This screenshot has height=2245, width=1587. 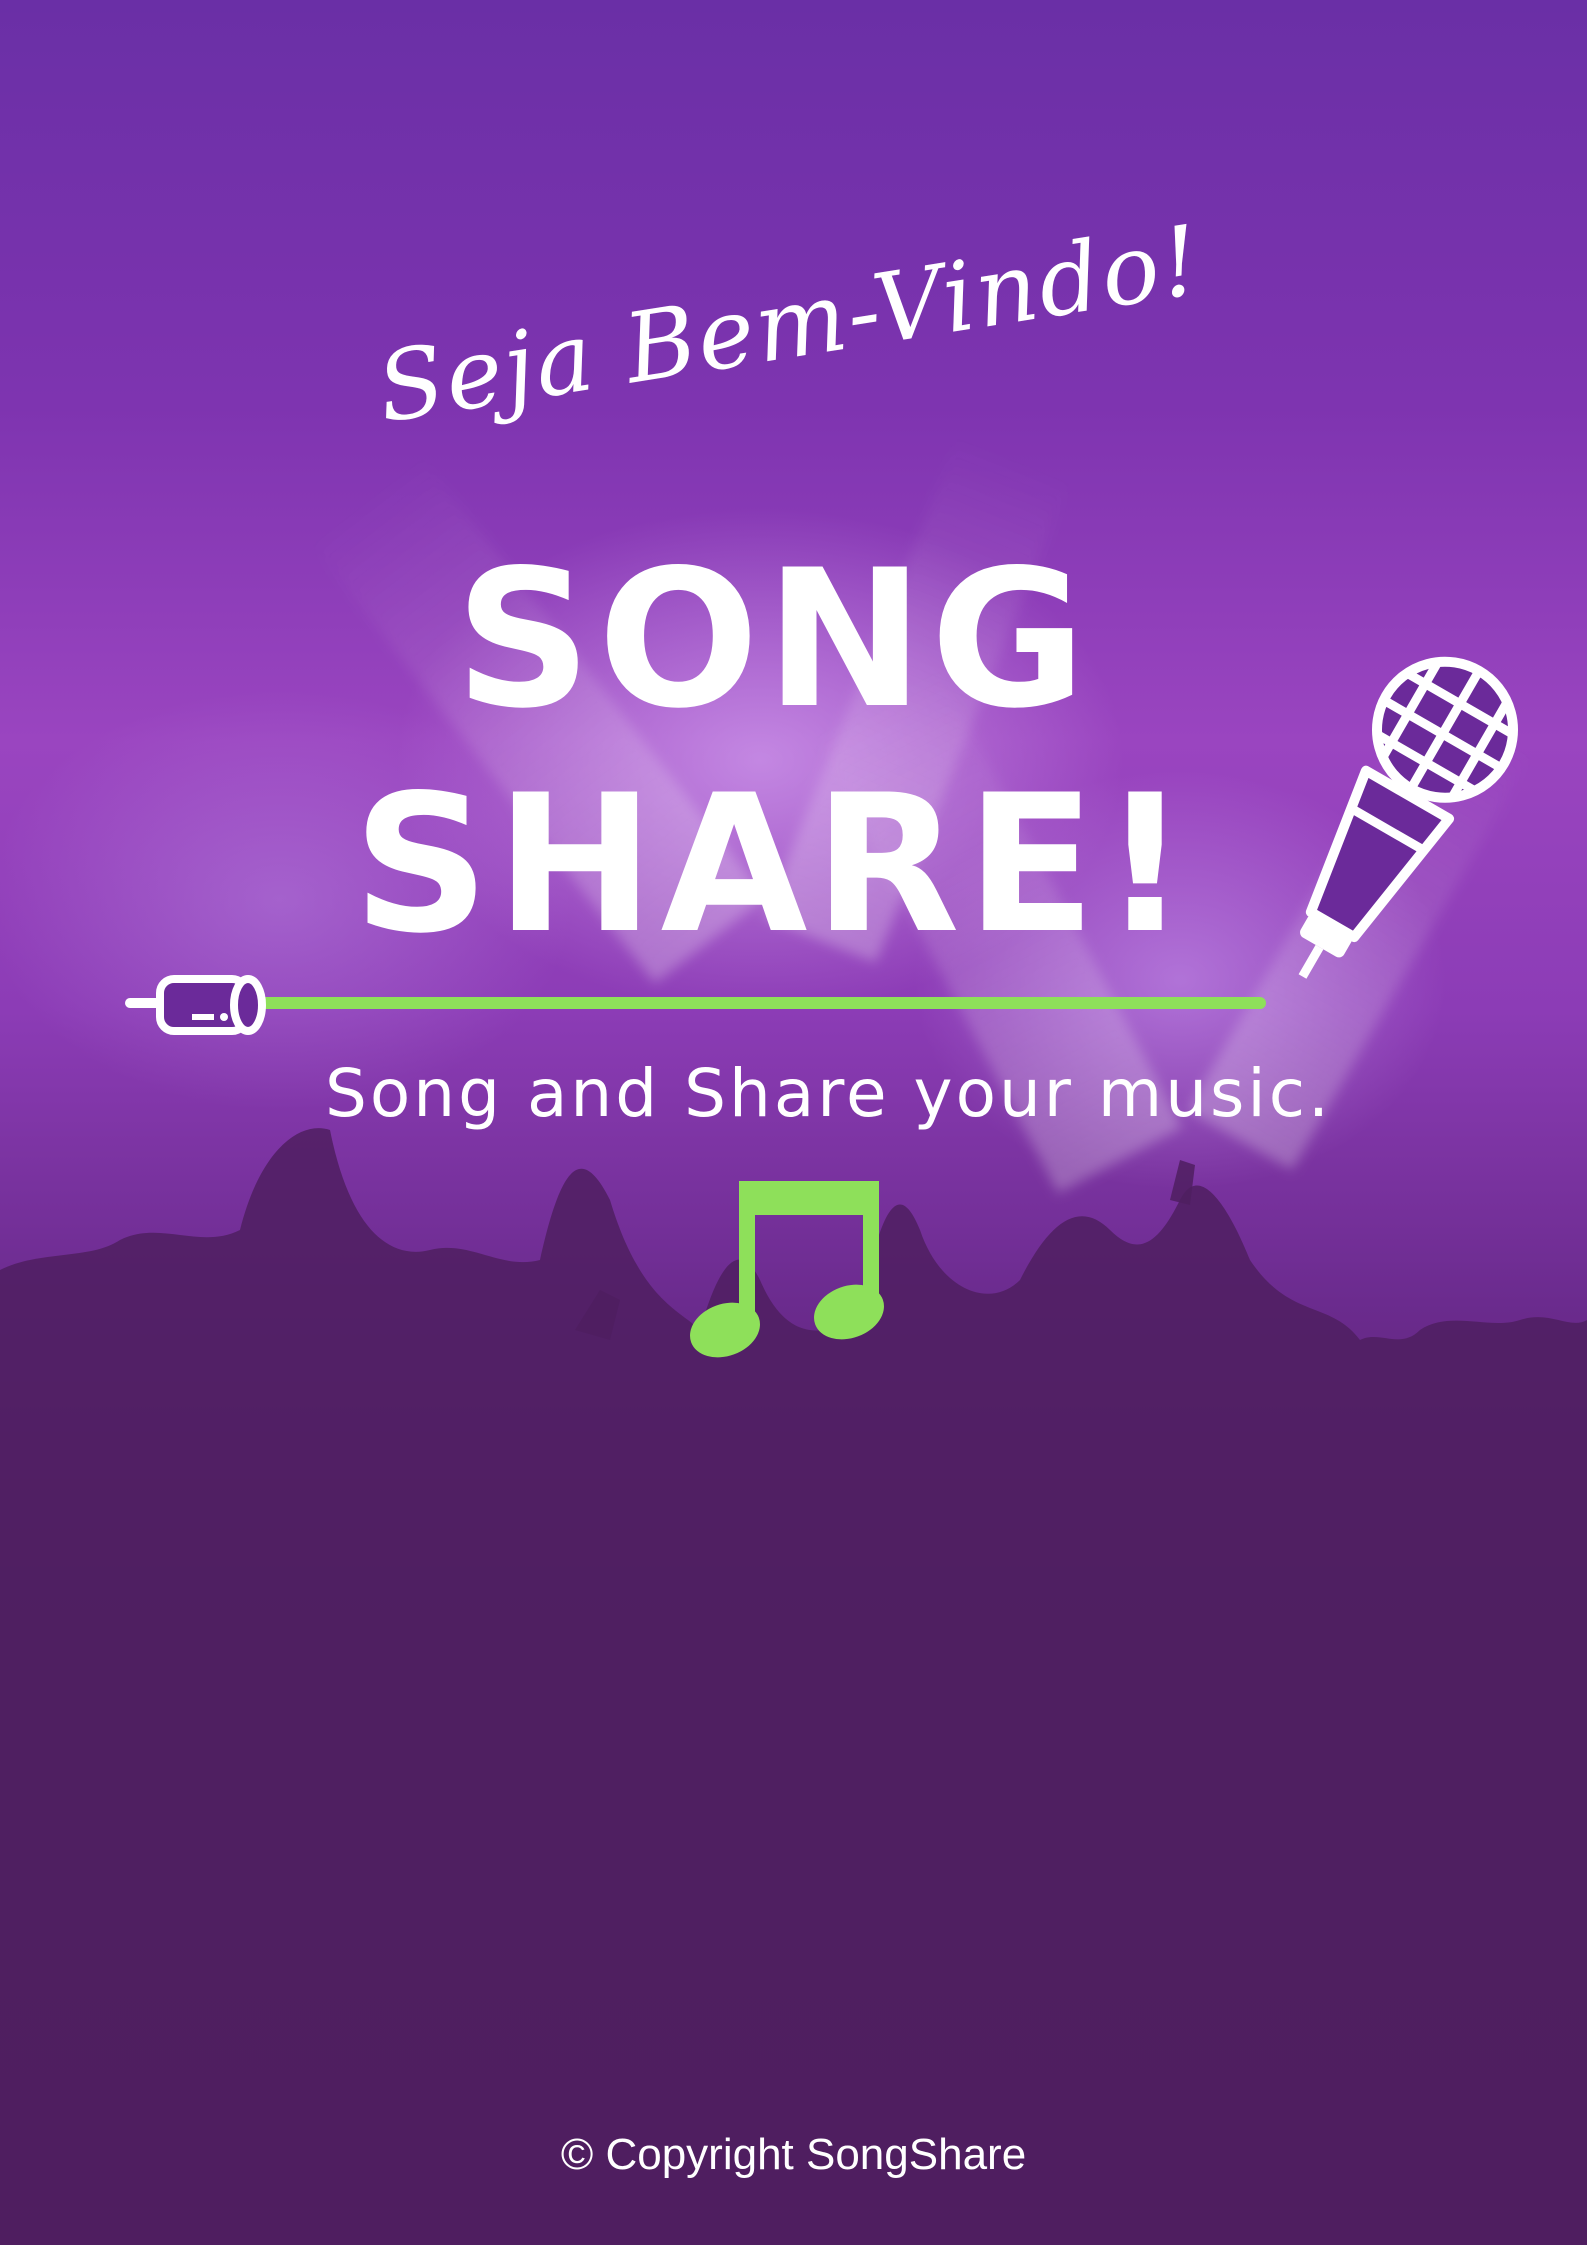 I want to click on copyright-text: © Copyright SongShare, so click(x=793, y=2154).